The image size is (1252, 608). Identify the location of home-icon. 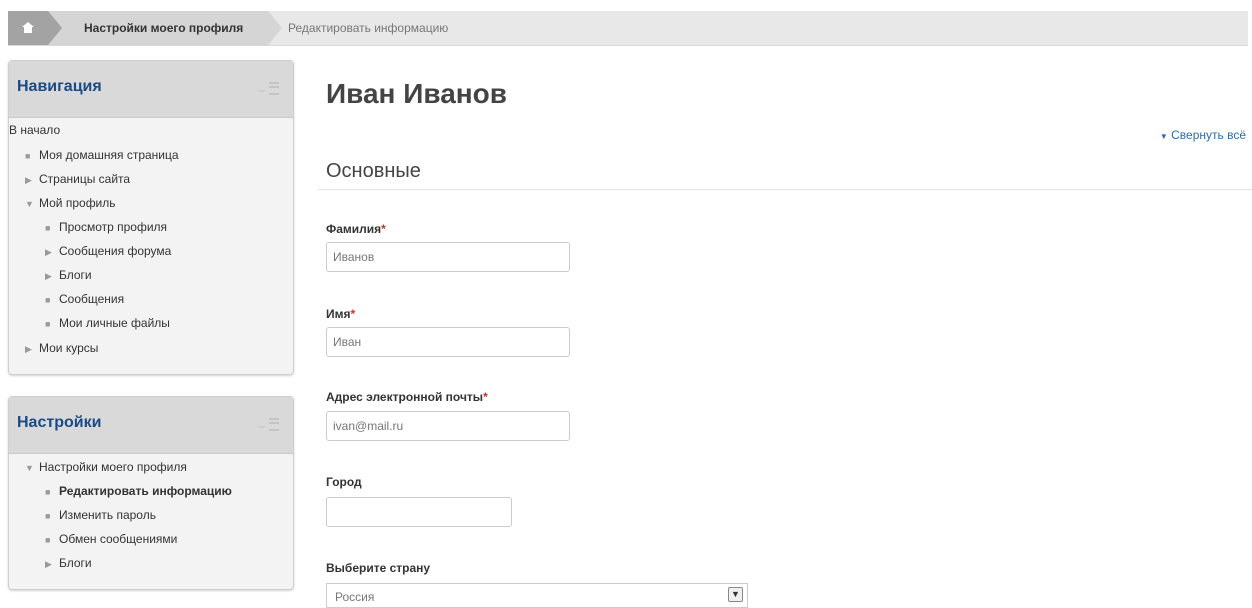
(28, 27).